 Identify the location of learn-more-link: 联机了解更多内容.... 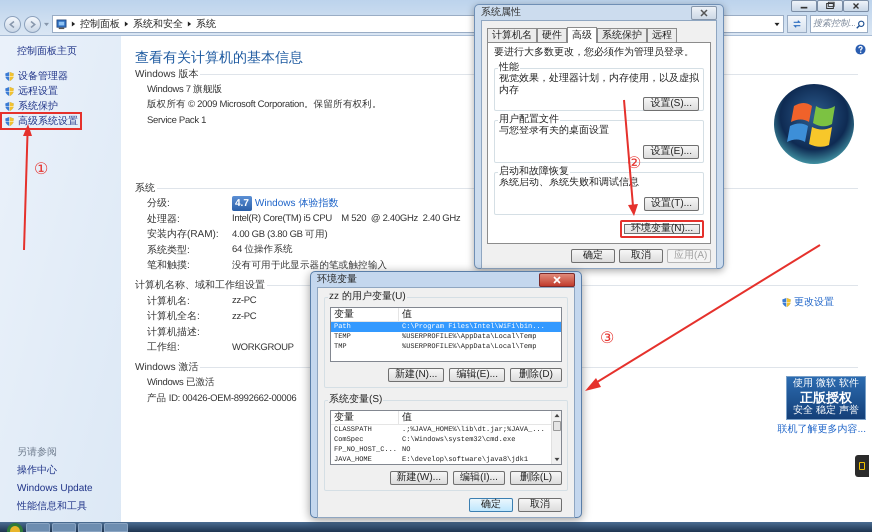
(822, 429).